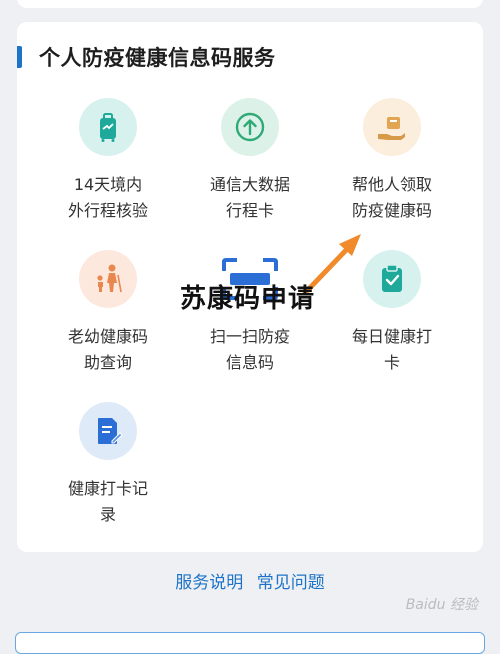 The height and width of the screenshot is (654, 500). I want to click on watermark: Baidu 经验, so click(441, 605).